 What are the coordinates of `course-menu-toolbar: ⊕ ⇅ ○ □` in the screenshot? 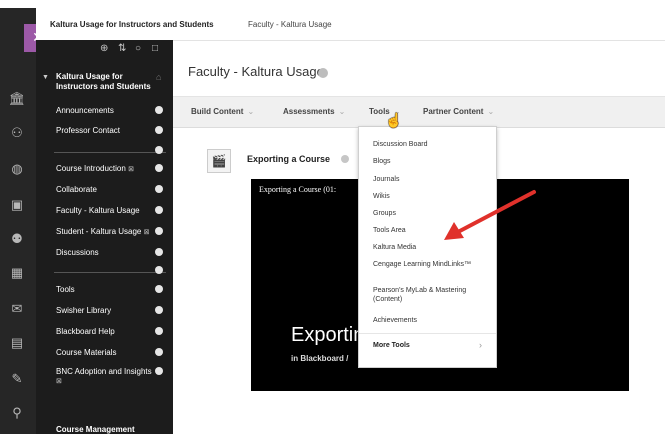 It's located at (104, 51).